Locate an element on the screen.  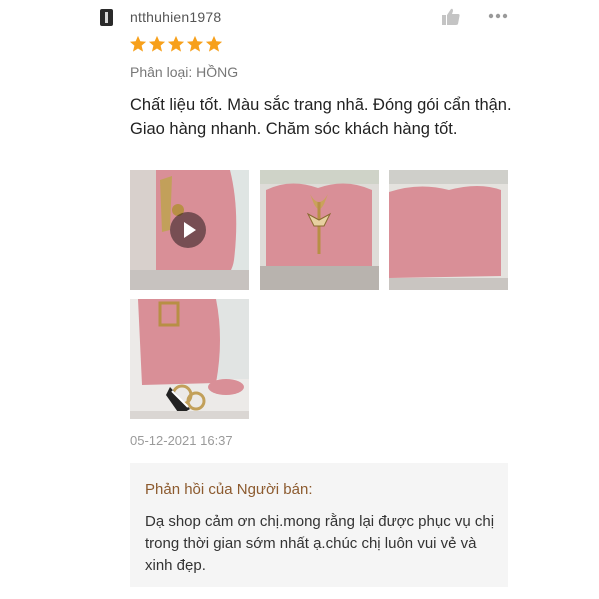
review-timestamp: 05-12-2021 16:37 is located at coordinates (181, 440).